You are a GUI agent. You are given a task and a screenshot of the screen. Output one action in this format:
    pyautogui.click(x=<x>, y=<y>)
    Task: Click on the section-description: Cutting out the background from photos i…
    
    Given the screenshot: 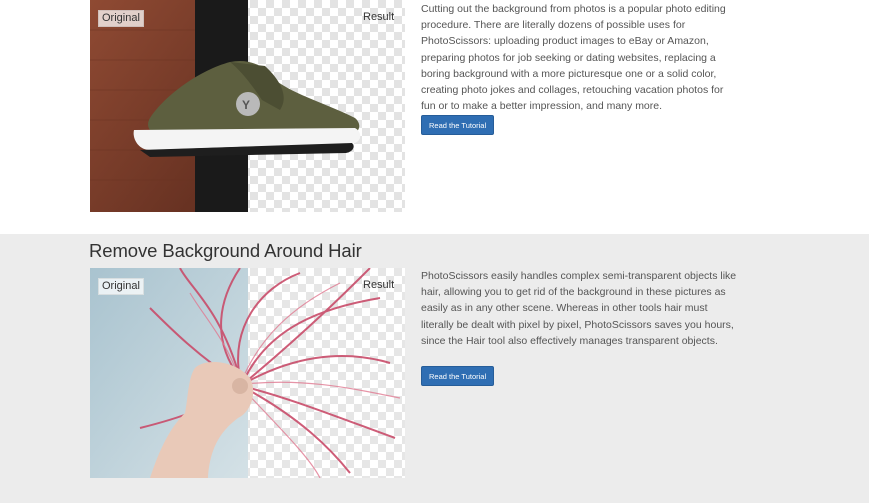 What is the action you would take?
    pyautogui.click(x=573, y=58)
    